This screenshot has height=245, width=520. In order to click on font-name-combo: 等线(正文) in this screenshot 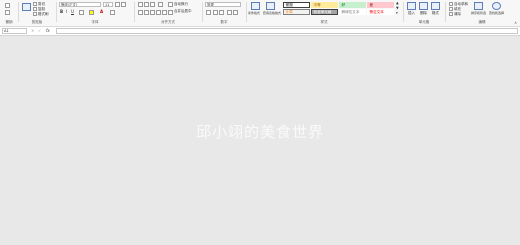, I will do `click(80, 4)`.